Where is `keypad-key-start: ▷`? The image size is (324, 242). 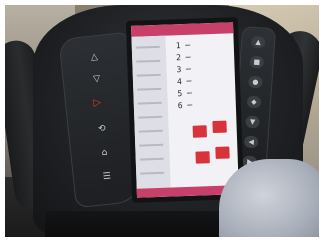
keypad-key-start: ▷ is located at coordinates (97, 103).